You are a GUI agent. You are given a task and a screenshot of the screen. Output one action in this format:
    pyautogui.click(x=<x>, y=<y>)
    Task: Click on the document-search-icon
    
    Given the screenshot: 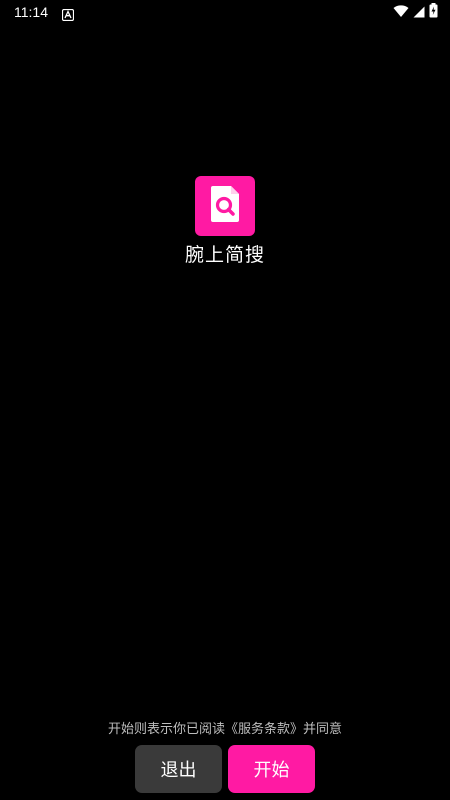 What is the action you would take?
    pyautogui.click(x=225, y=206)
    